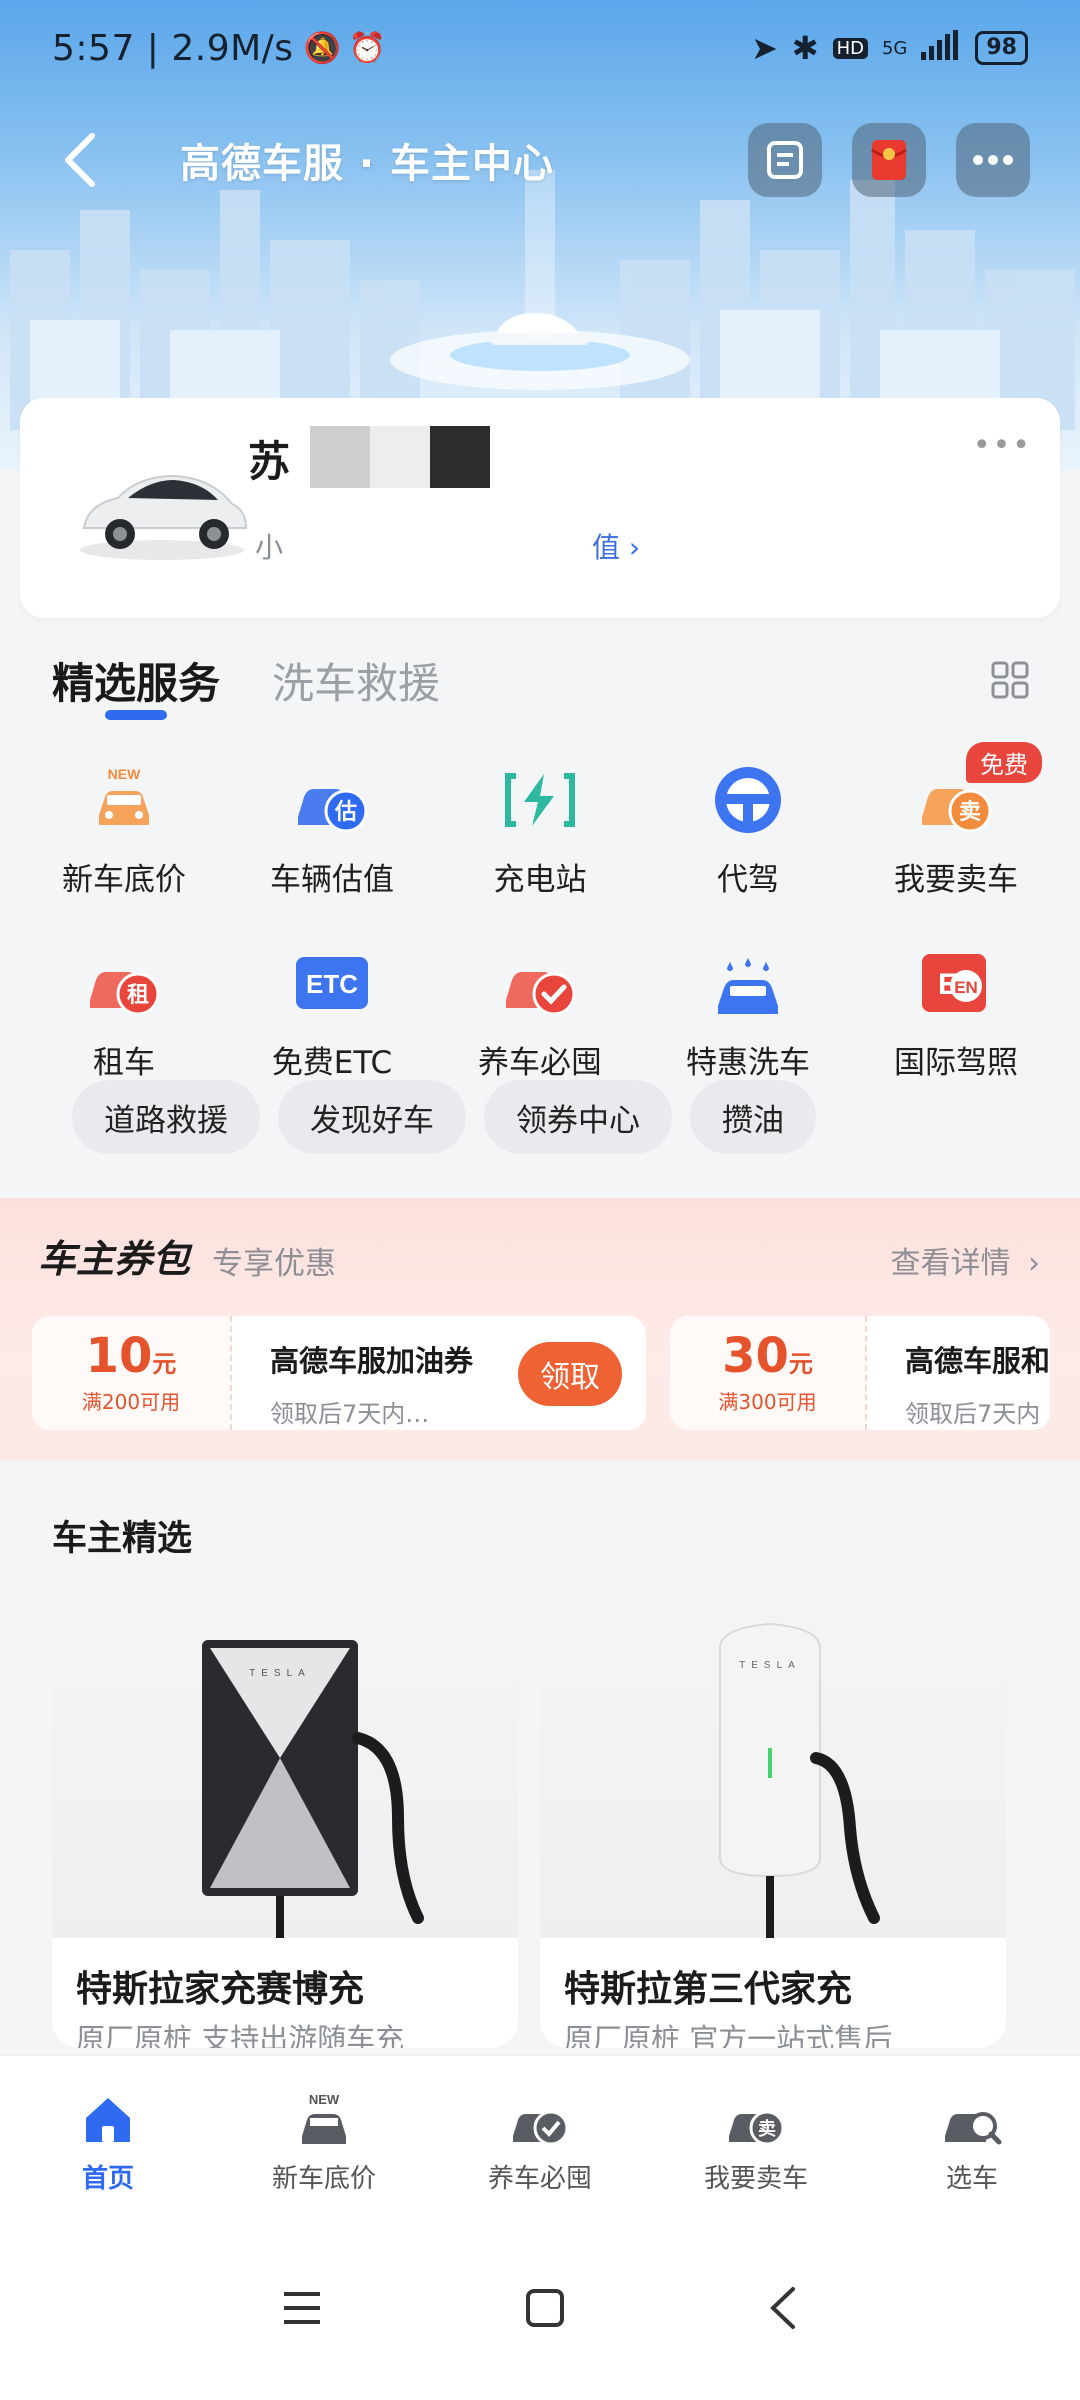  I want to click on chip-discover-cars: 发现好车, so click(372, 1117).